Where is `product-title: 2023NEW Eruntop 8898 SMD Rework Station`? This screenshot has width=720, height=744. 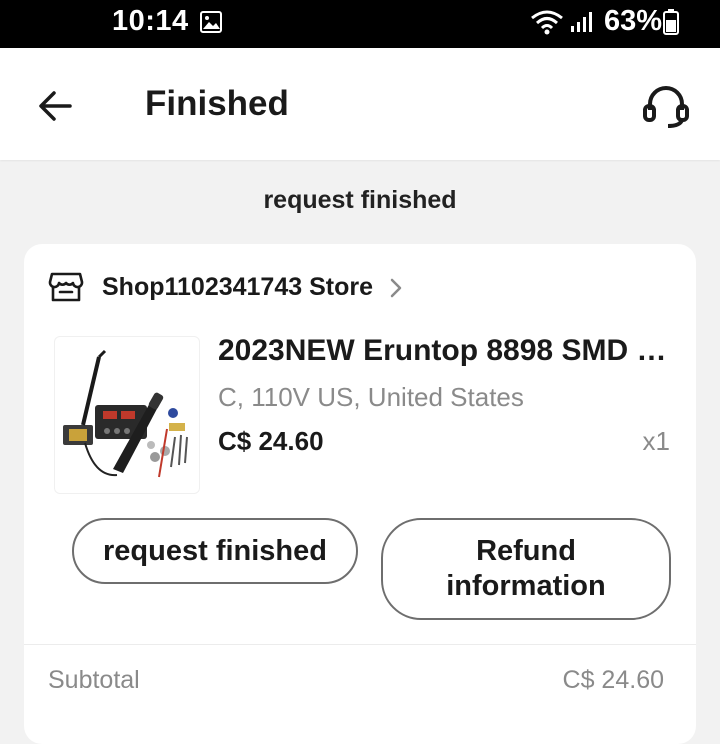 product-title: 2023NEW Eruntop 8898 SMD Rework Station is located at coordinates (448, 351).